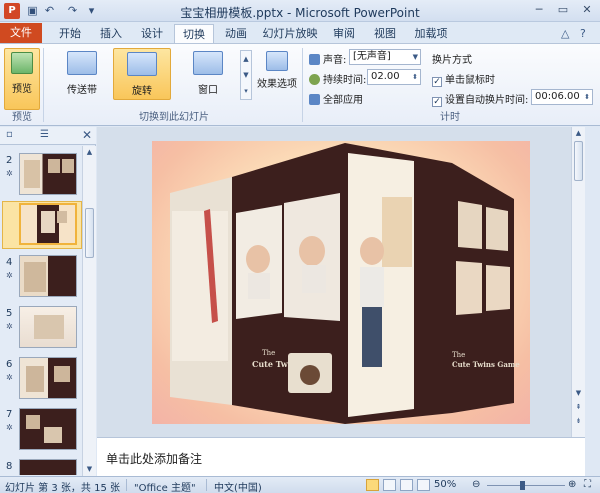 This screenshot has width=600, height=493. Describe the element at coordinates (562, 97) in the screenshot. I see `after-time-spinner: 00:06.00 ⬍` at that location.